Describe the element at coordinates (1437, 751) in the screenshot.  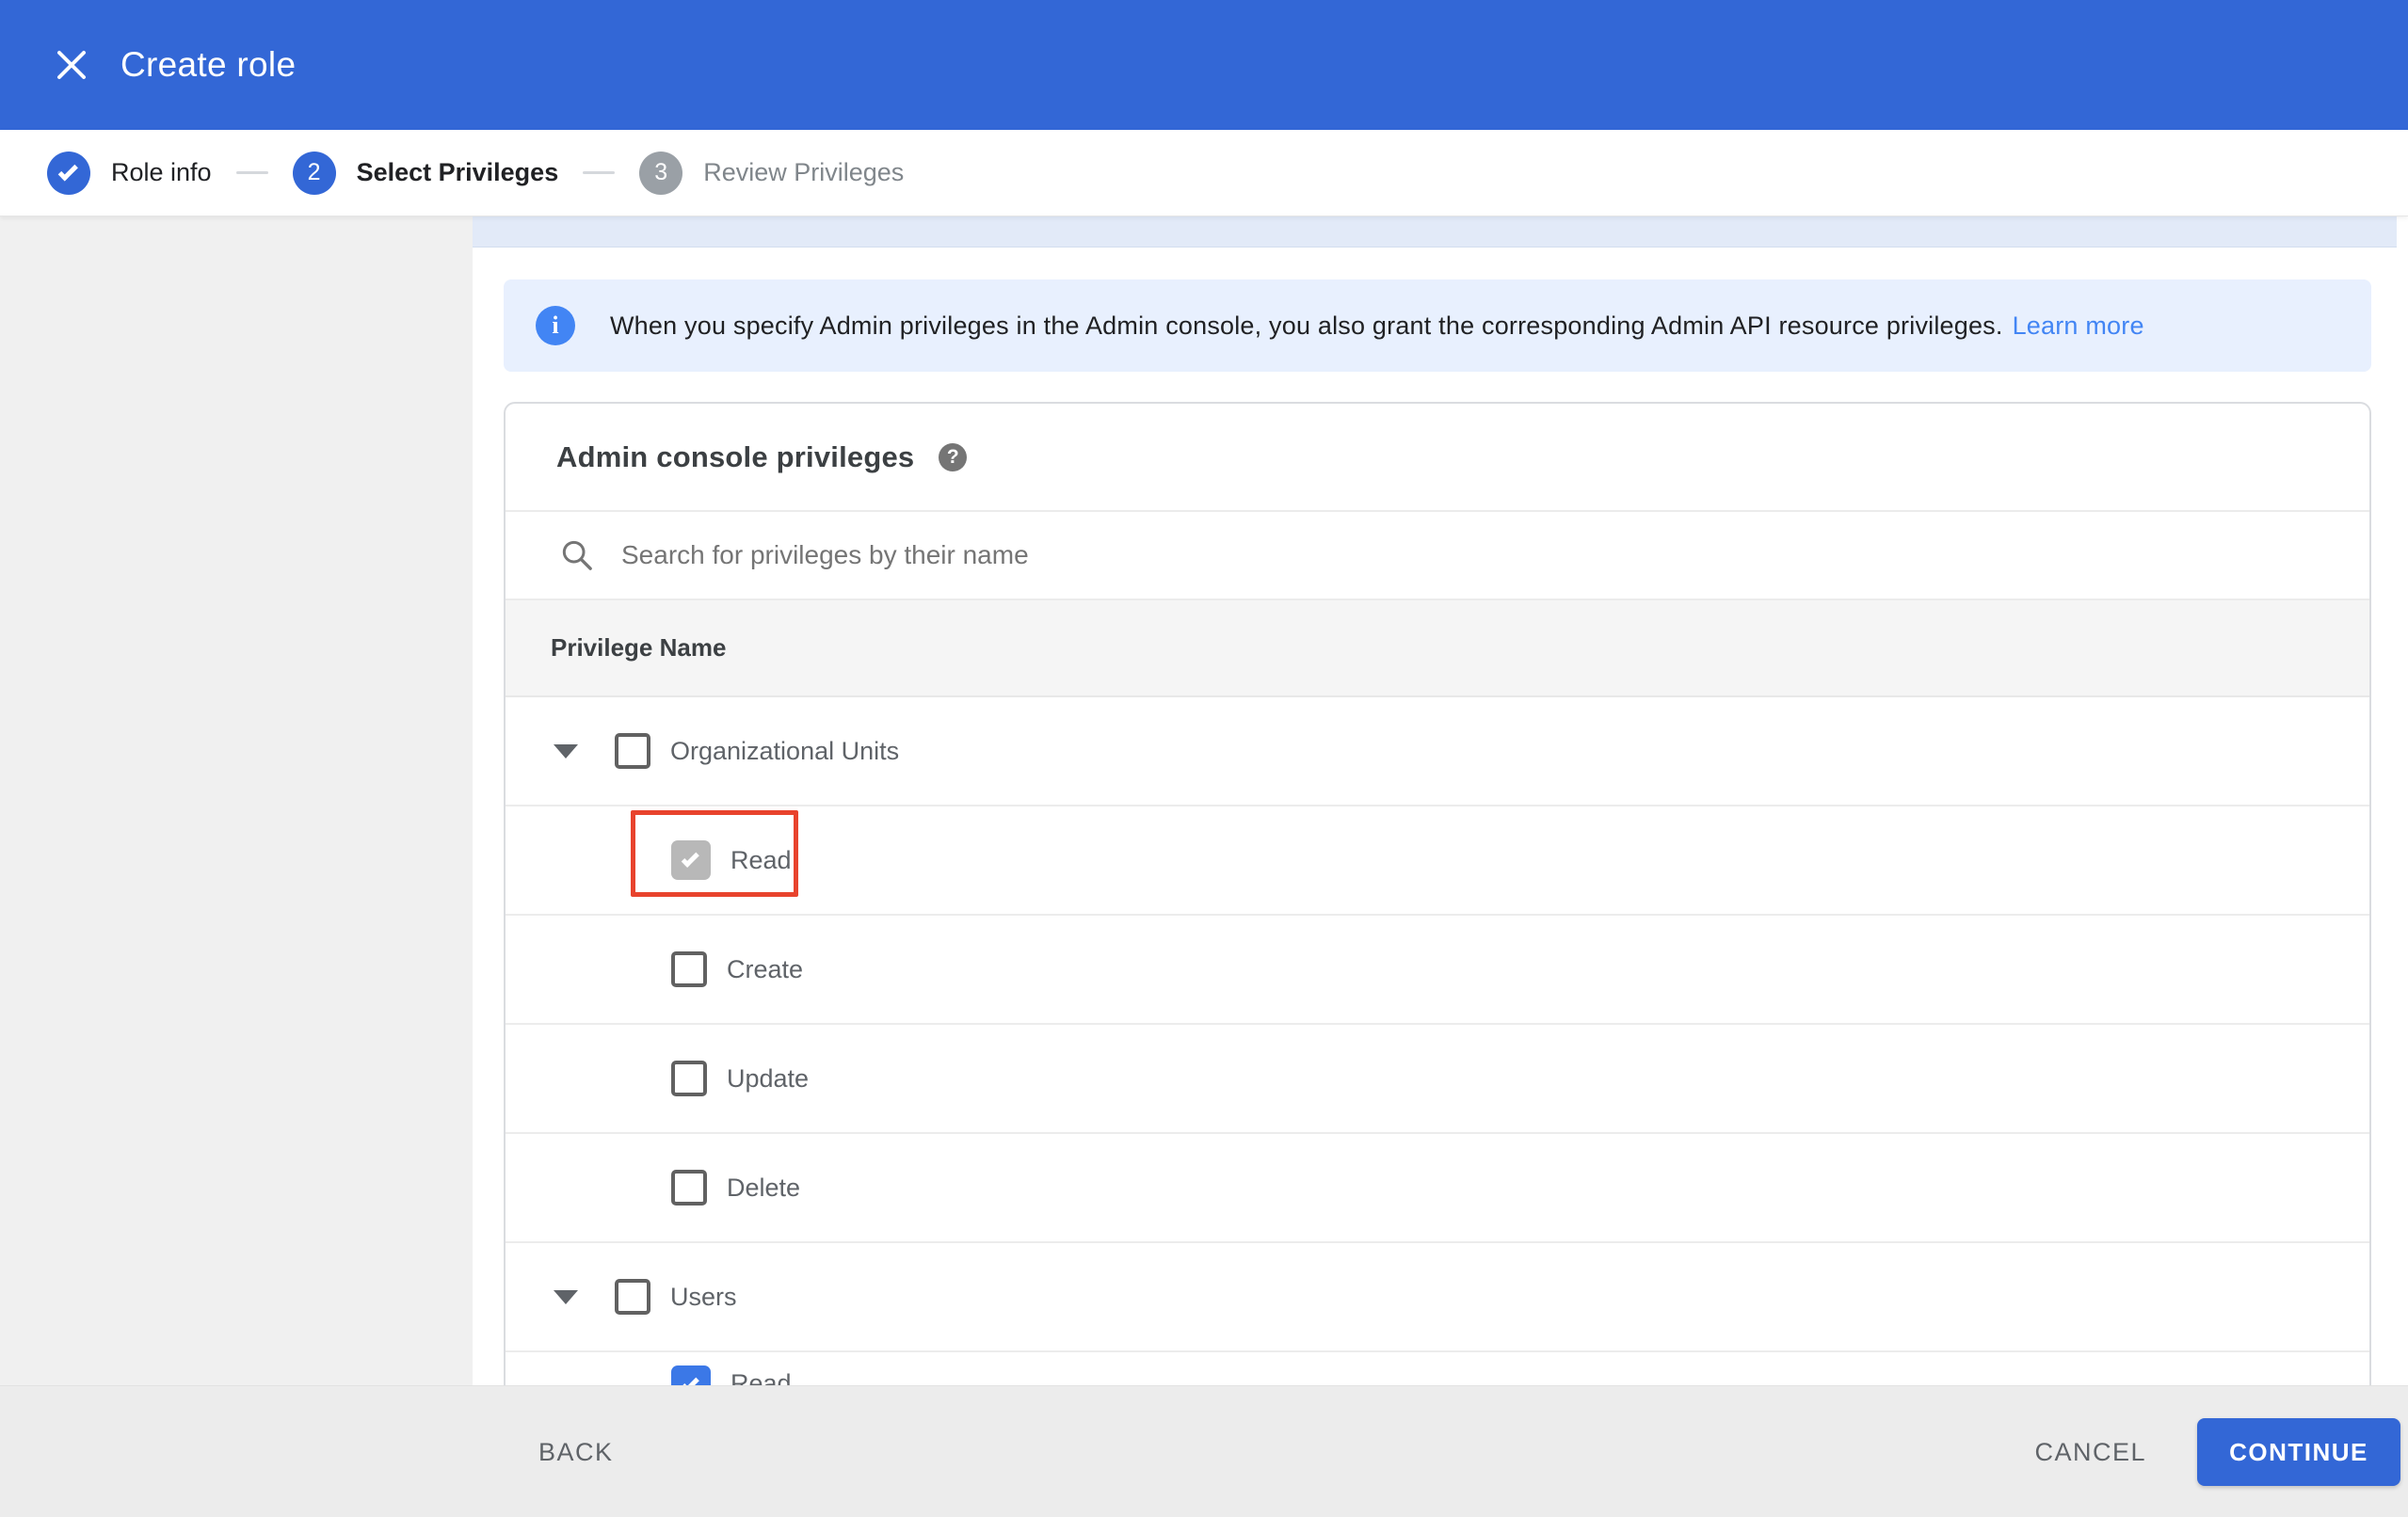
I see `privilege-row-organizational-units: Organizational Units` at that location.